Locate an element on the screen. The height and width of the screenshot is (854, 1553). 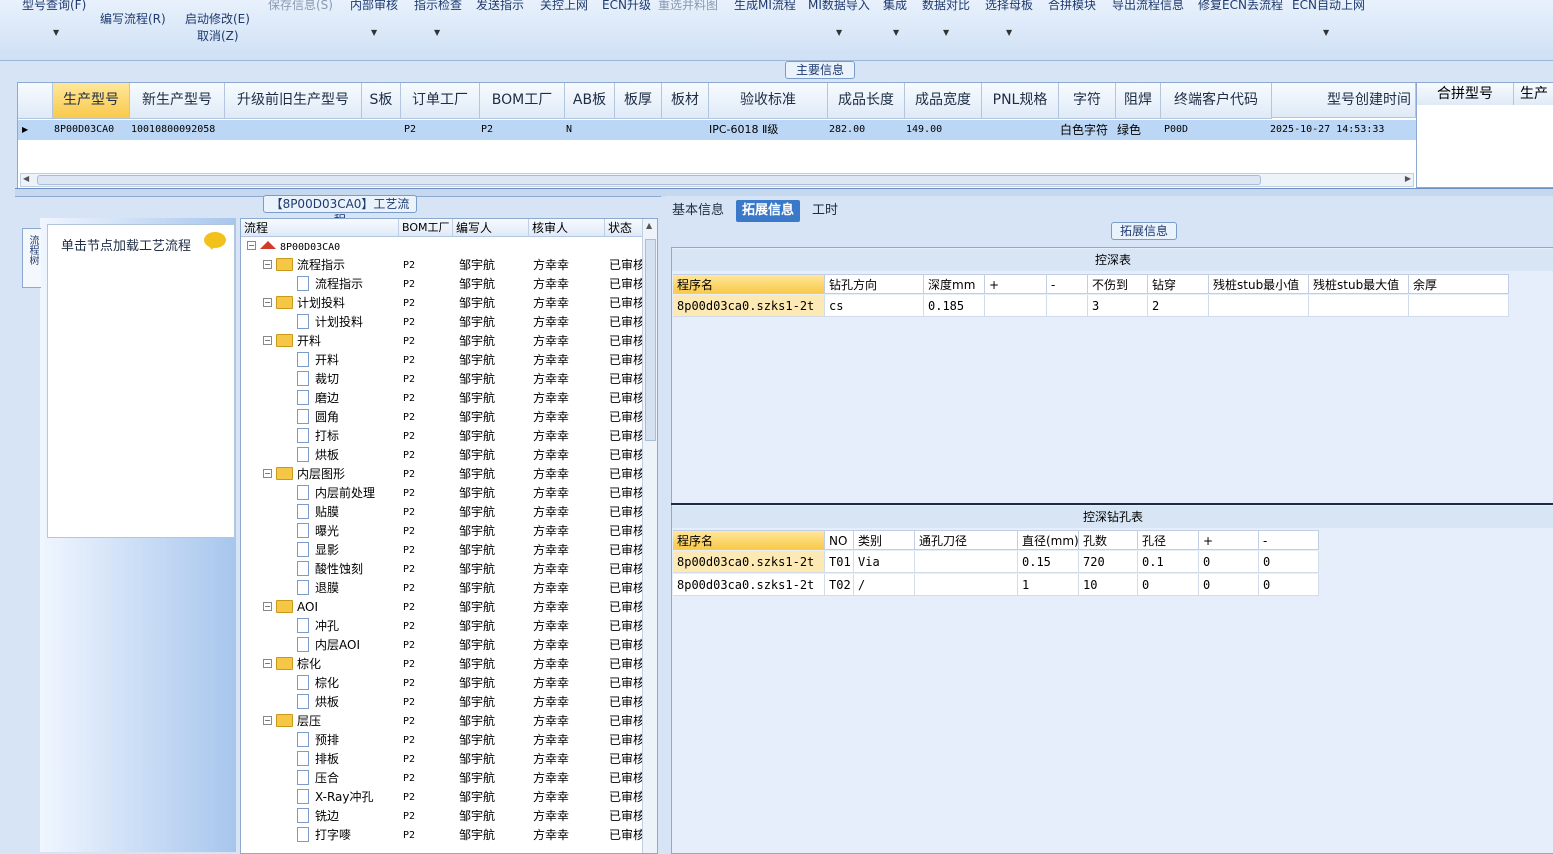
drill-table-col-header: 类别 is located at coordinates (884, 540).